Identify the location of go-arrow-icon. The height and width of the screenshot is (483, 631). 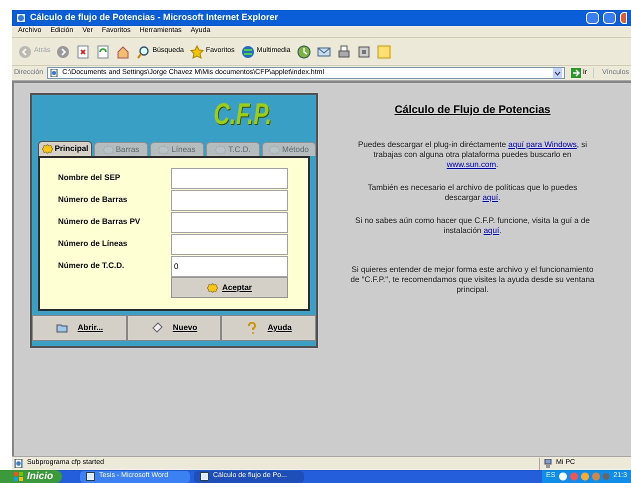
(575, 73).